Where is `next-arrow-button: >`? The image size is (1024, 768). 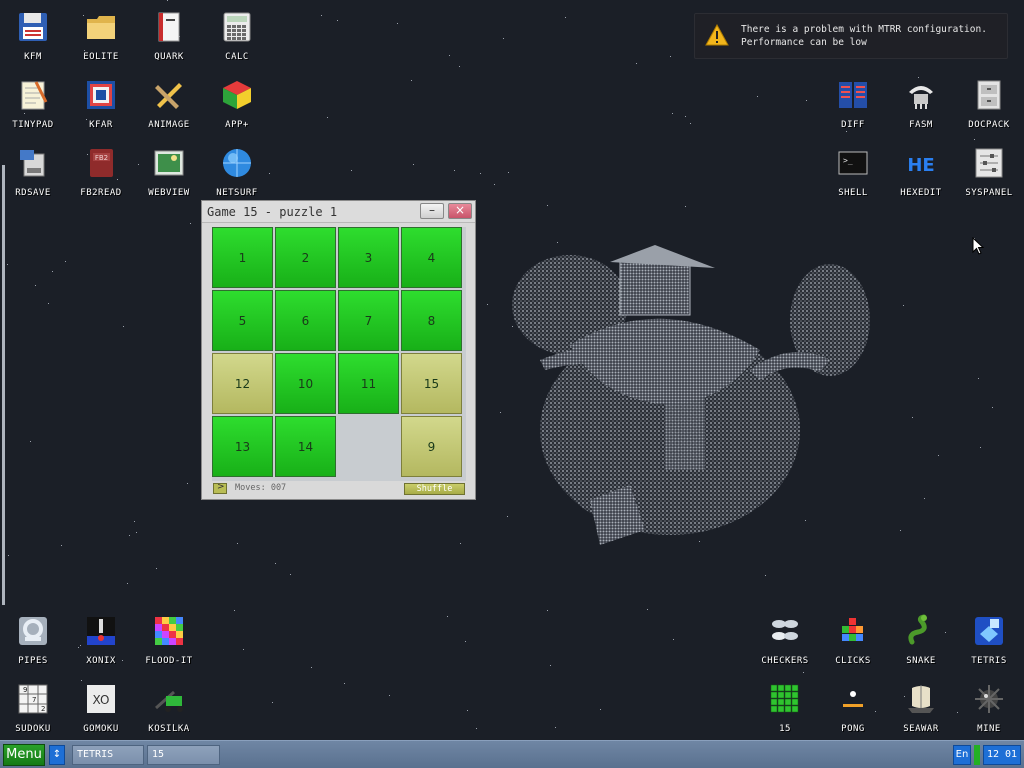
next-arrow-button: > is located at coordinates (220, 488).